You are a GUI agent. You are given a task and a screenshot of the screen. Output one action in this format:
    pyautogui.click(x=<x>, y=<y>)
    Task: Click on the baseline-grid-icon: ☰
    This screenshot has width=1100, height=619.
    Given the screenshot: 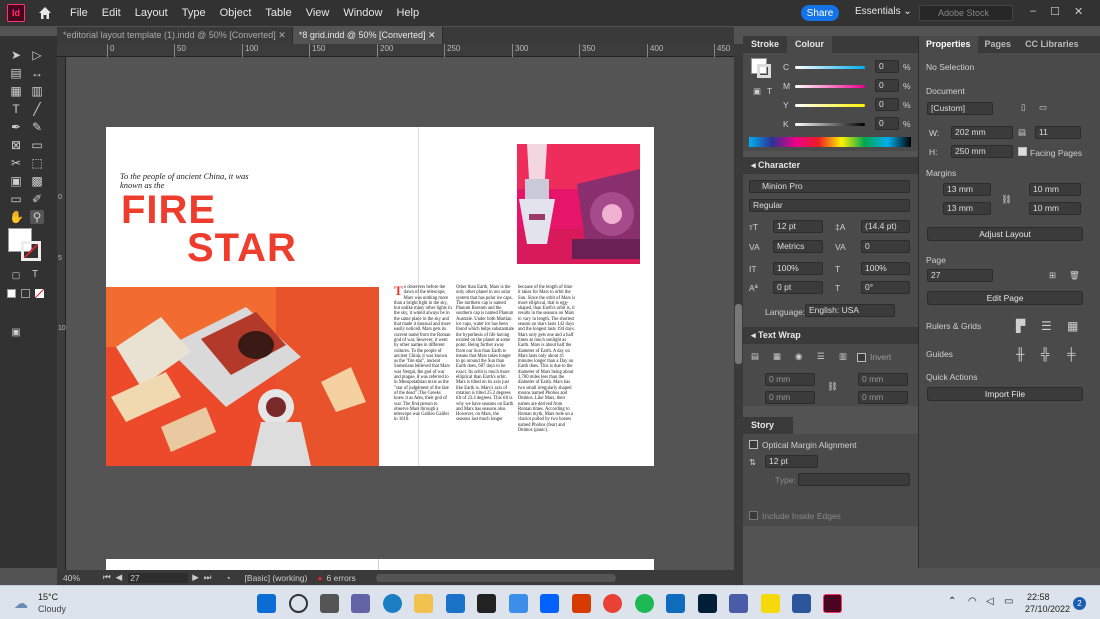 What is the action you would take?
    pyautogui.click(x=1046, y=326)
    